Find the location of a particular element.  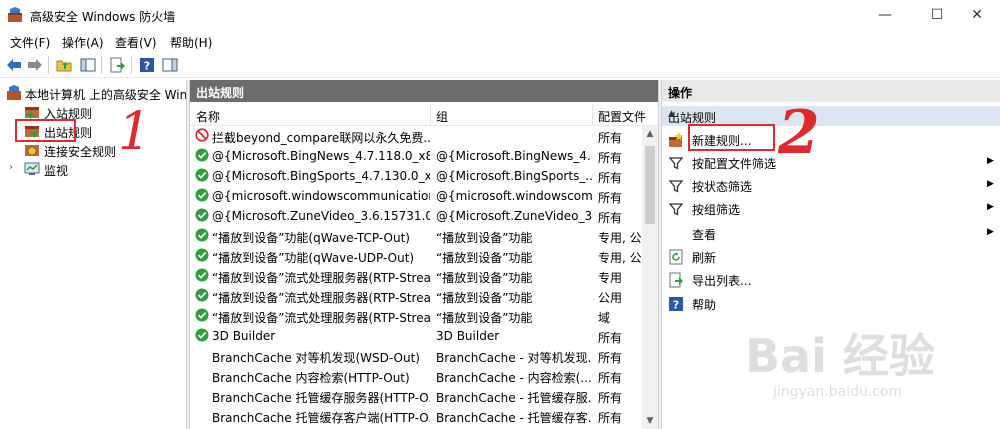

close-button: ✕ is located at coordinates (977, 15).